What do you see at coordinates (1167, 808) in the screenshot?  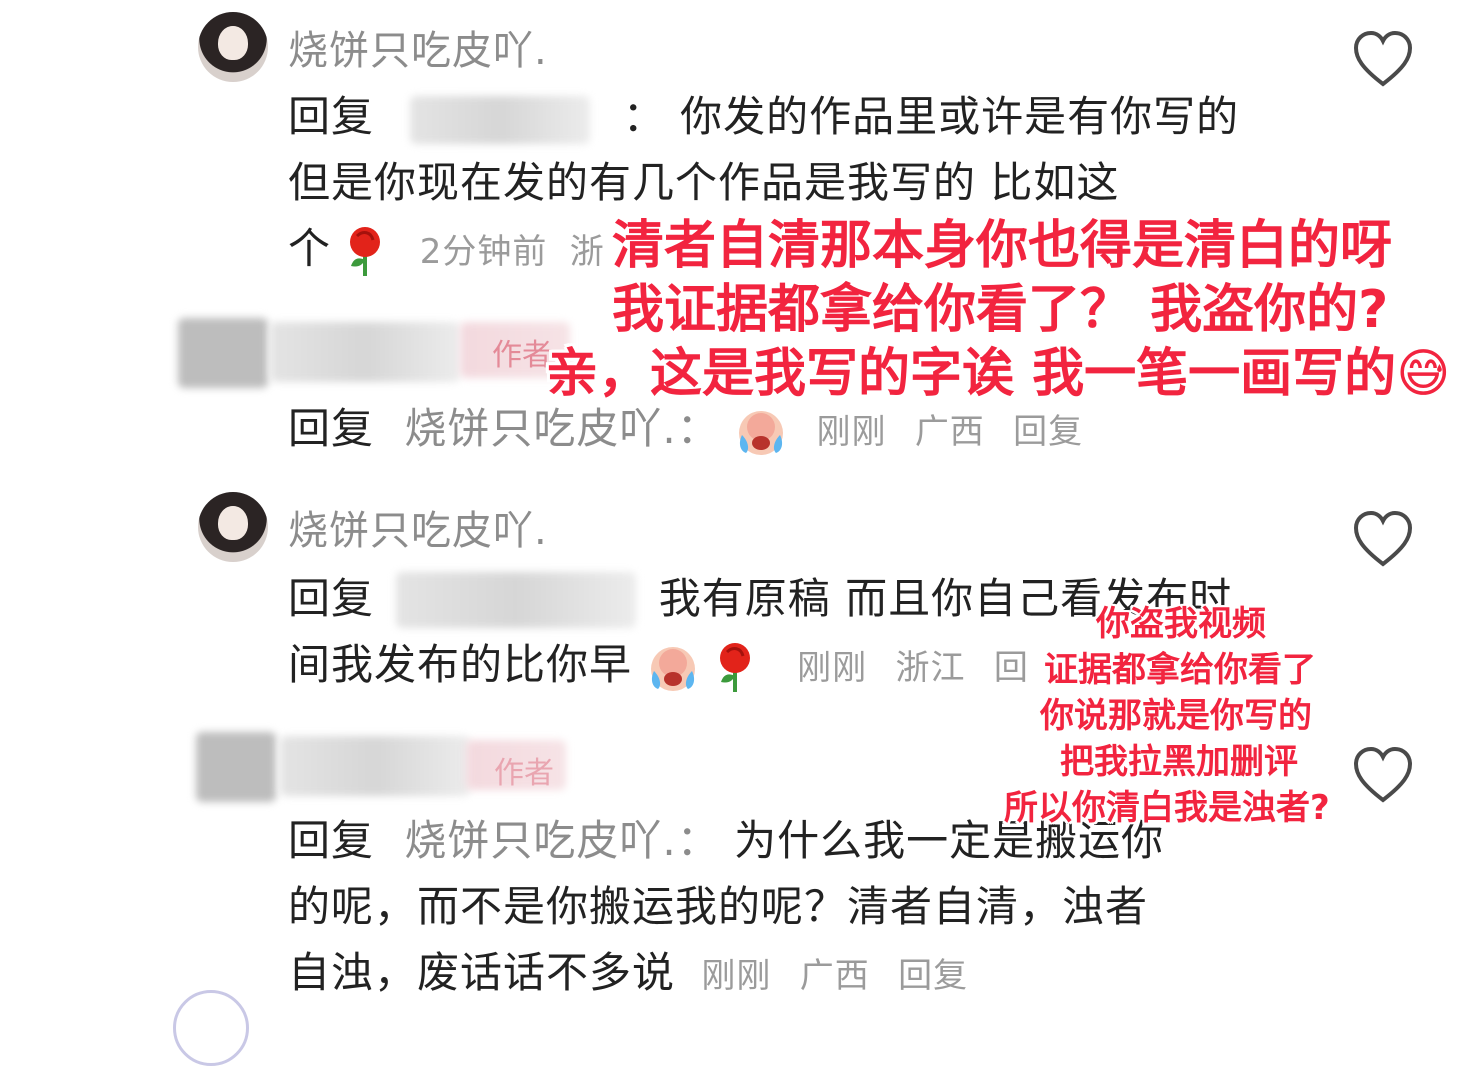 I see `annotation-line: 所以你清白我是浊者?` at bounding box center [1167, 808].